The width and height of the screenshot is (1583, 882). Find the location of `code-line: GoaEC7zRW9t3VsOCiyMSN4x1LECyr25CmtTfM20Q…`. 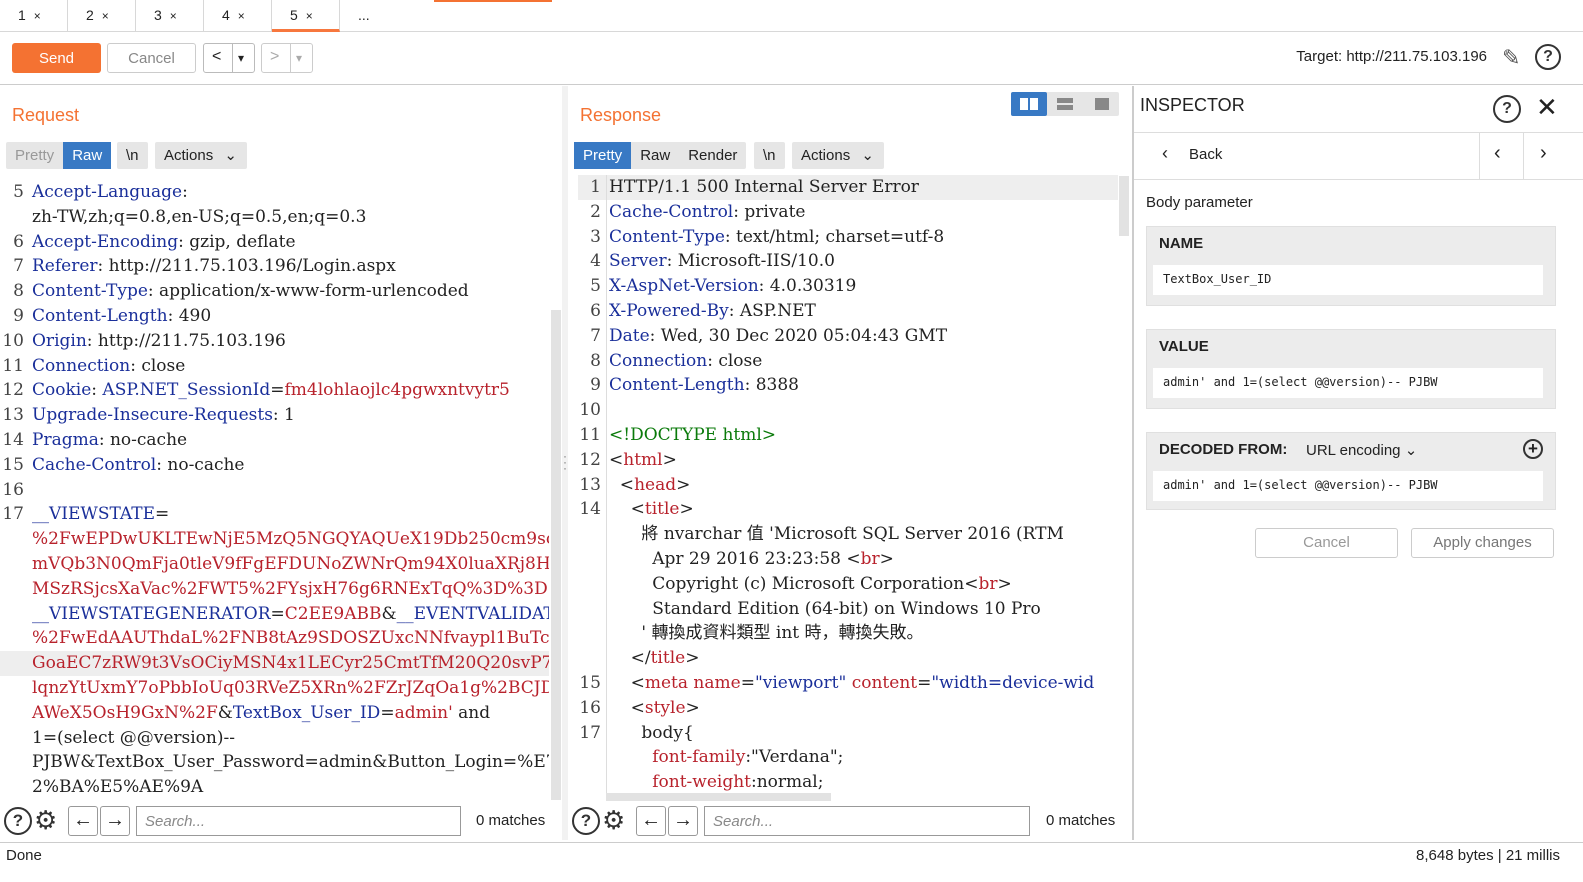

code-line: GoaEC7zRW9t3VsOCiyMSN4x1LECyr25CmtTfM20Q… is located at coordinates (274, 663).